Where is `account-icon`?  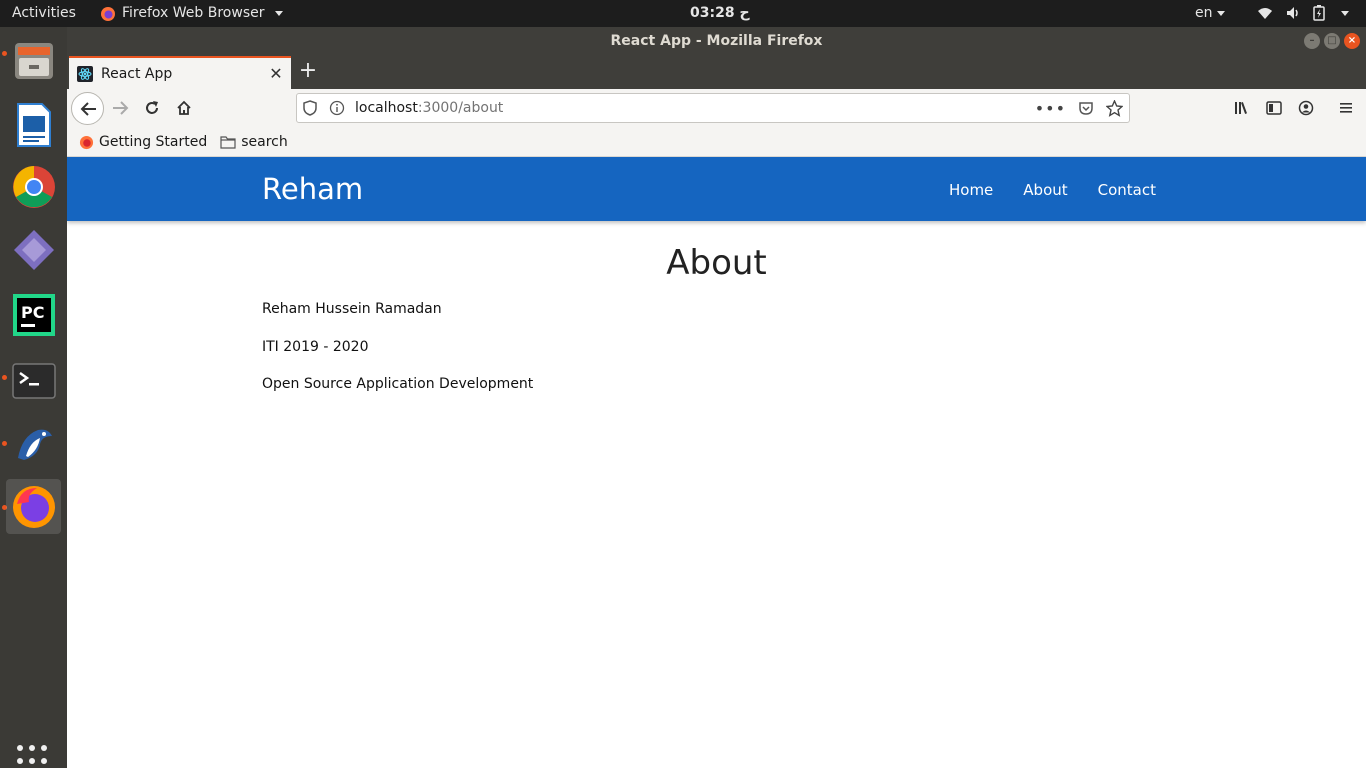
account-icon is located at coordinates (1306, 108).